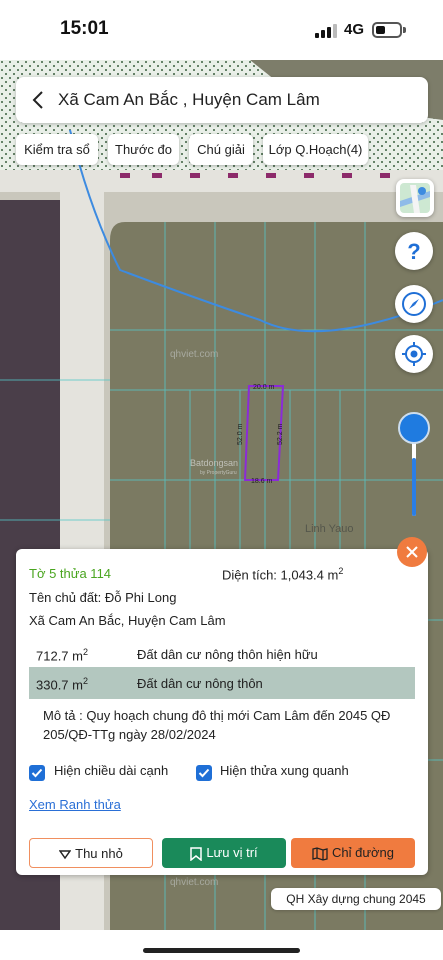 The height and width of the screenshot is (960, 443). What do you see at coordinates (218, 473) in the screenshot?
I see `brand-watermark-sub: by PropertyGuru` at bounding box center [218, 473].